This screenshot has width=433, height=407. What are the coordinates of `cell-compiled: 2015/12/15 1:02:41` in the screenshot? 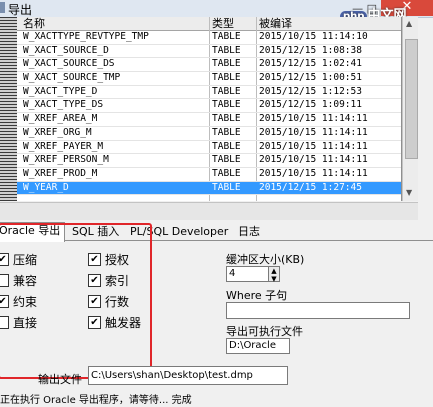 It's located at (310, 64).